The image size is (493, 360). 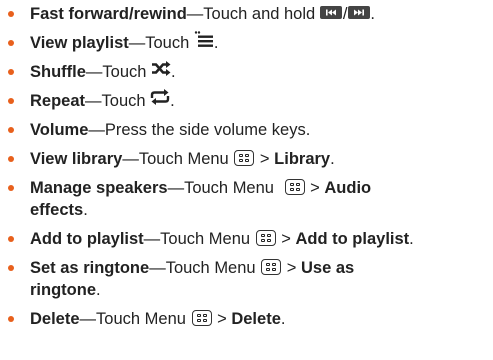 What do you see at coordinates (330, 13) in the screenshot?
I see `rewind-icon` at bounding box center [330, 13].